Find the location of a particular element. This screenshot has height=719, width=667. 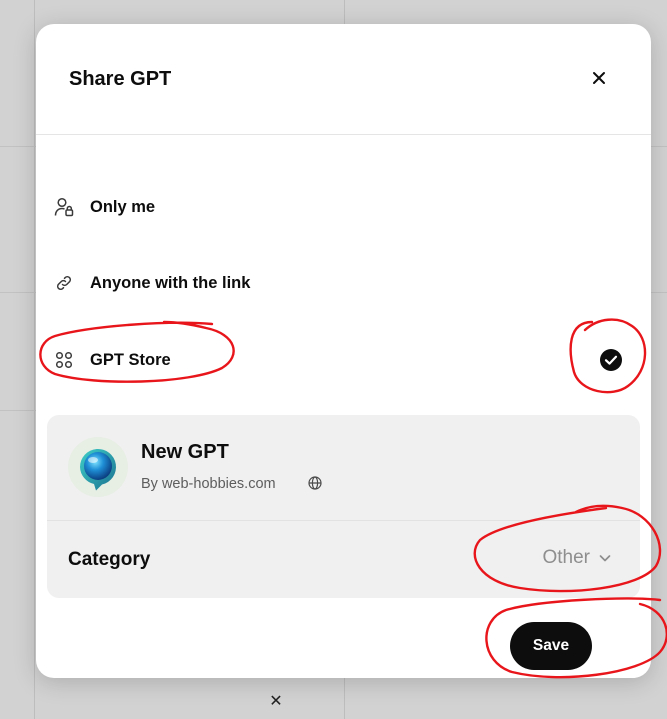

close-icon is located at coordinates (599, 78).